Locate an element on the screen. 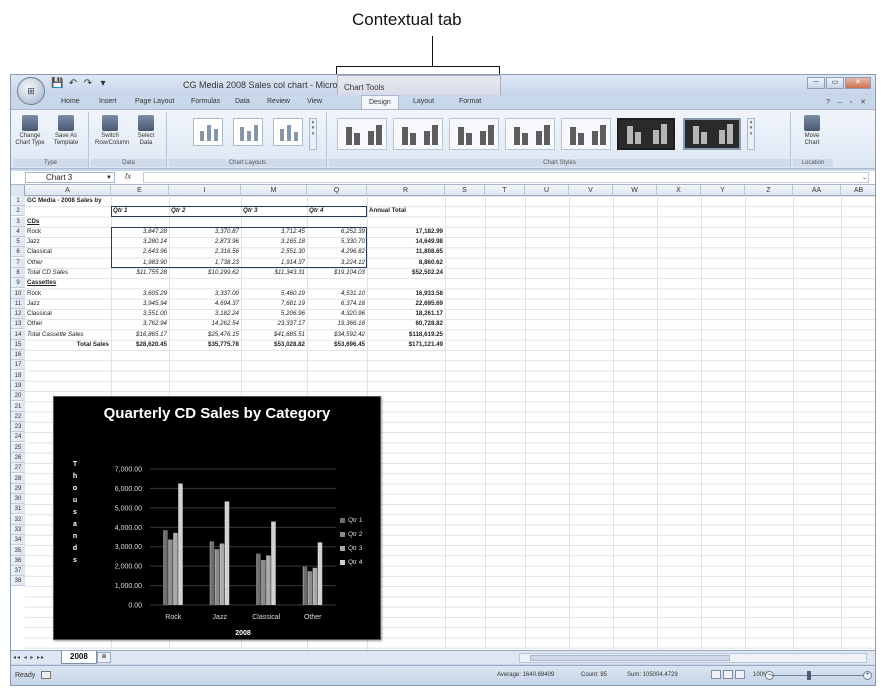 This screenshot has width=885, height=694. cell: Rock is located at coordinates (68, 232).